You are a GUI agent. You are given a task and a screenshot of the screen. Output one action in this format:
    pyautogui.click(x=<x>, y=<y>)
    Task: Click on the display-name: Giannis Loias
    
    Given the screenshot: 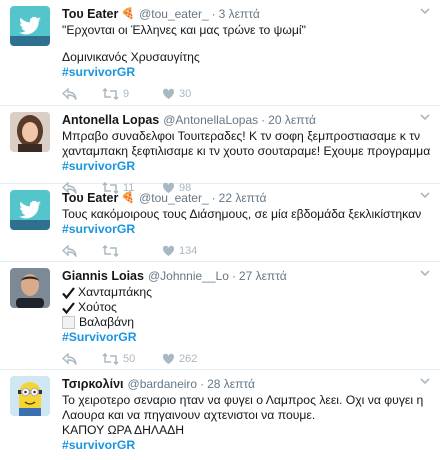 What is the action you would take?
    pyautogui.click(x=103, y=276)
    